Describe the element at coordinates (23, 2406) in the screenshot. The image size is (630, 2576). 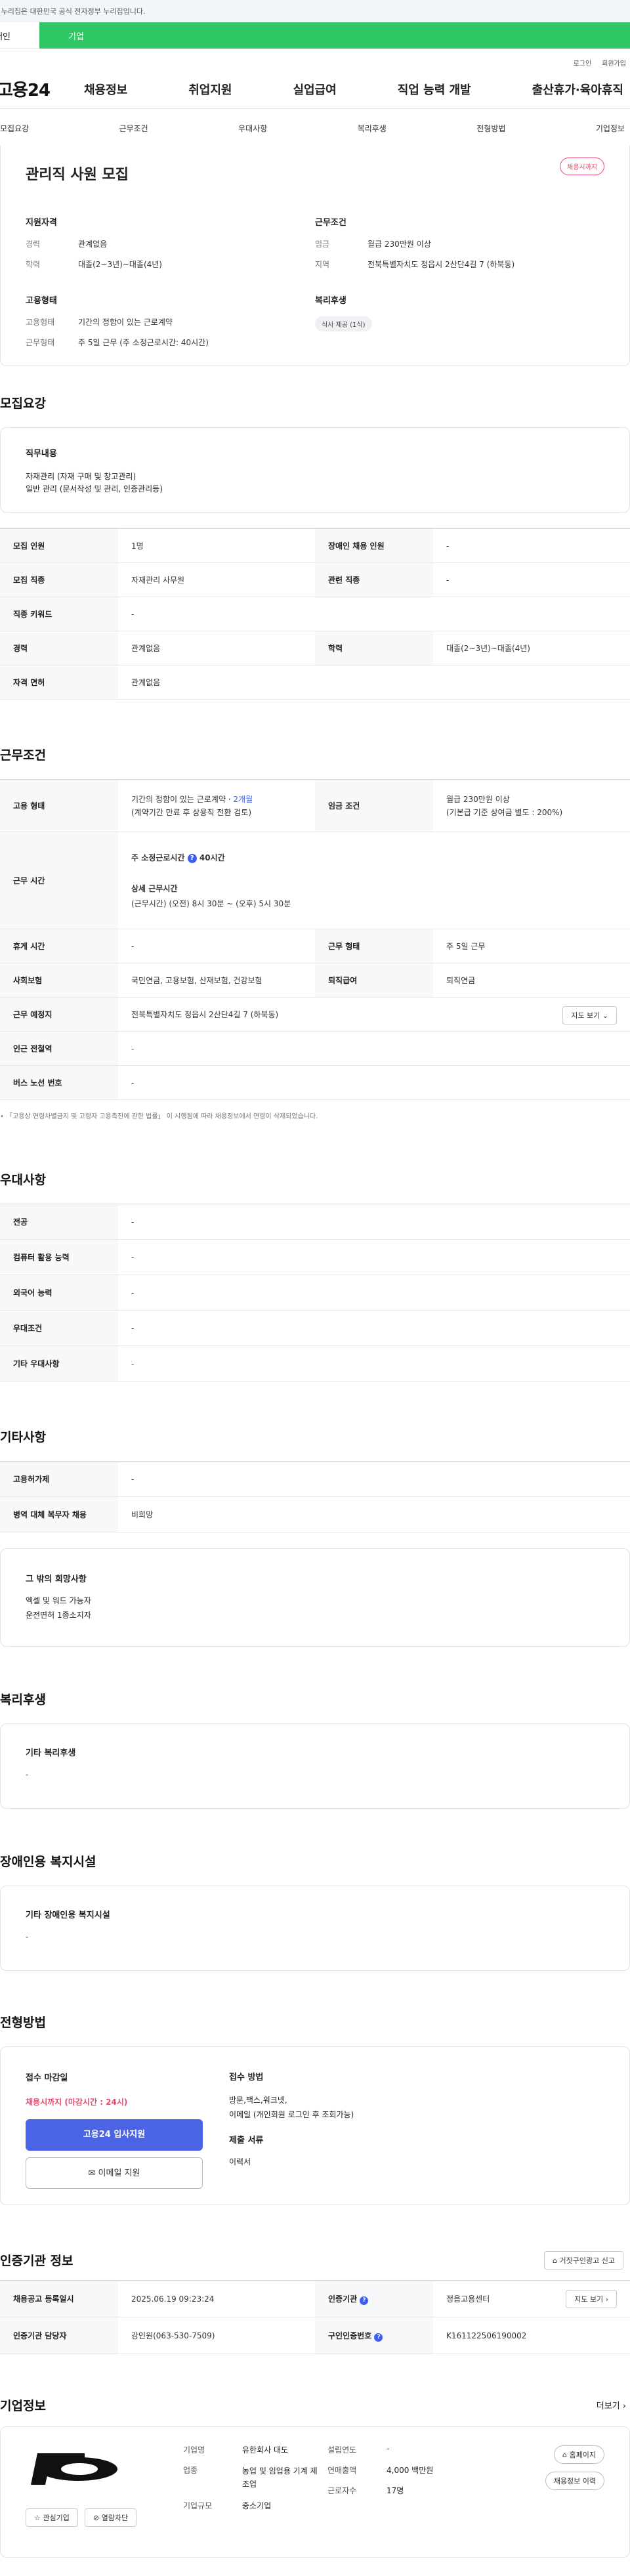
I see `company-section-title: 기업정보` at that location.